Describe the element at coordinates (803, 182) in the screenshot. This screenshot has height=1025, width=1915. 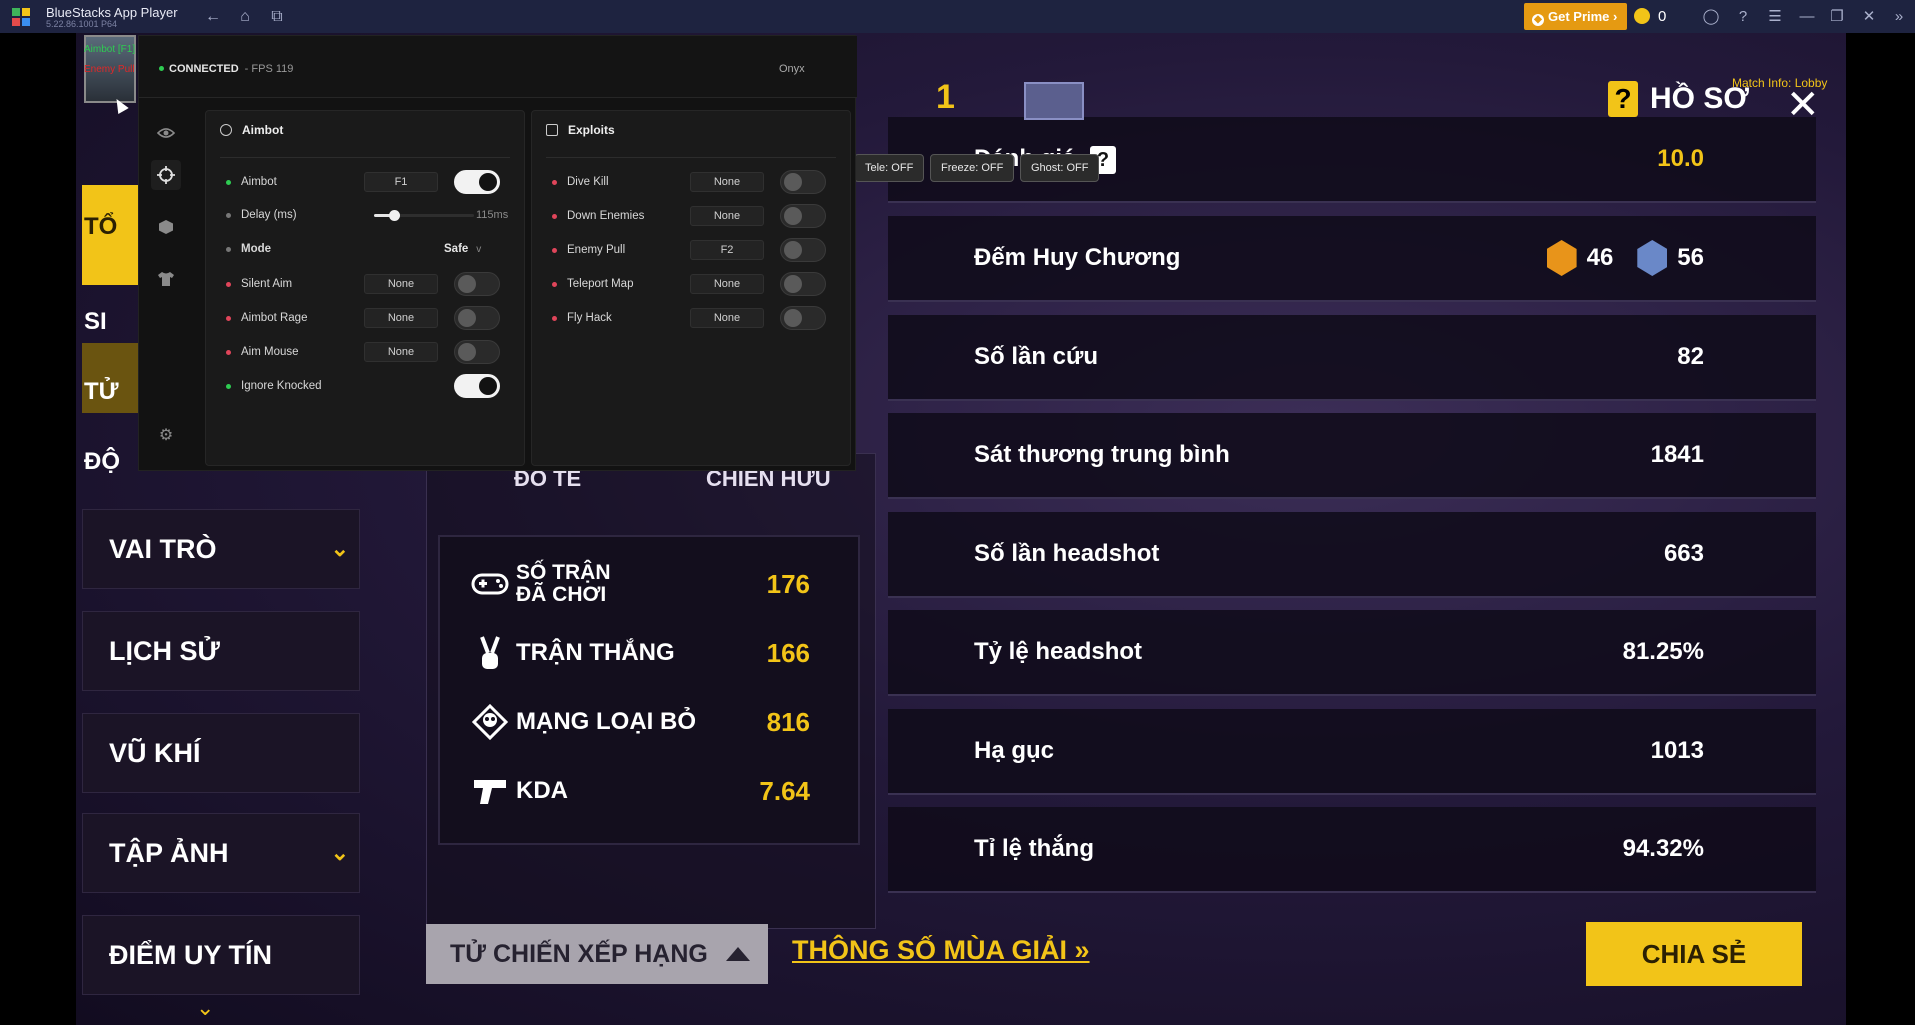
I see `dive-kill-toggle` at that location.